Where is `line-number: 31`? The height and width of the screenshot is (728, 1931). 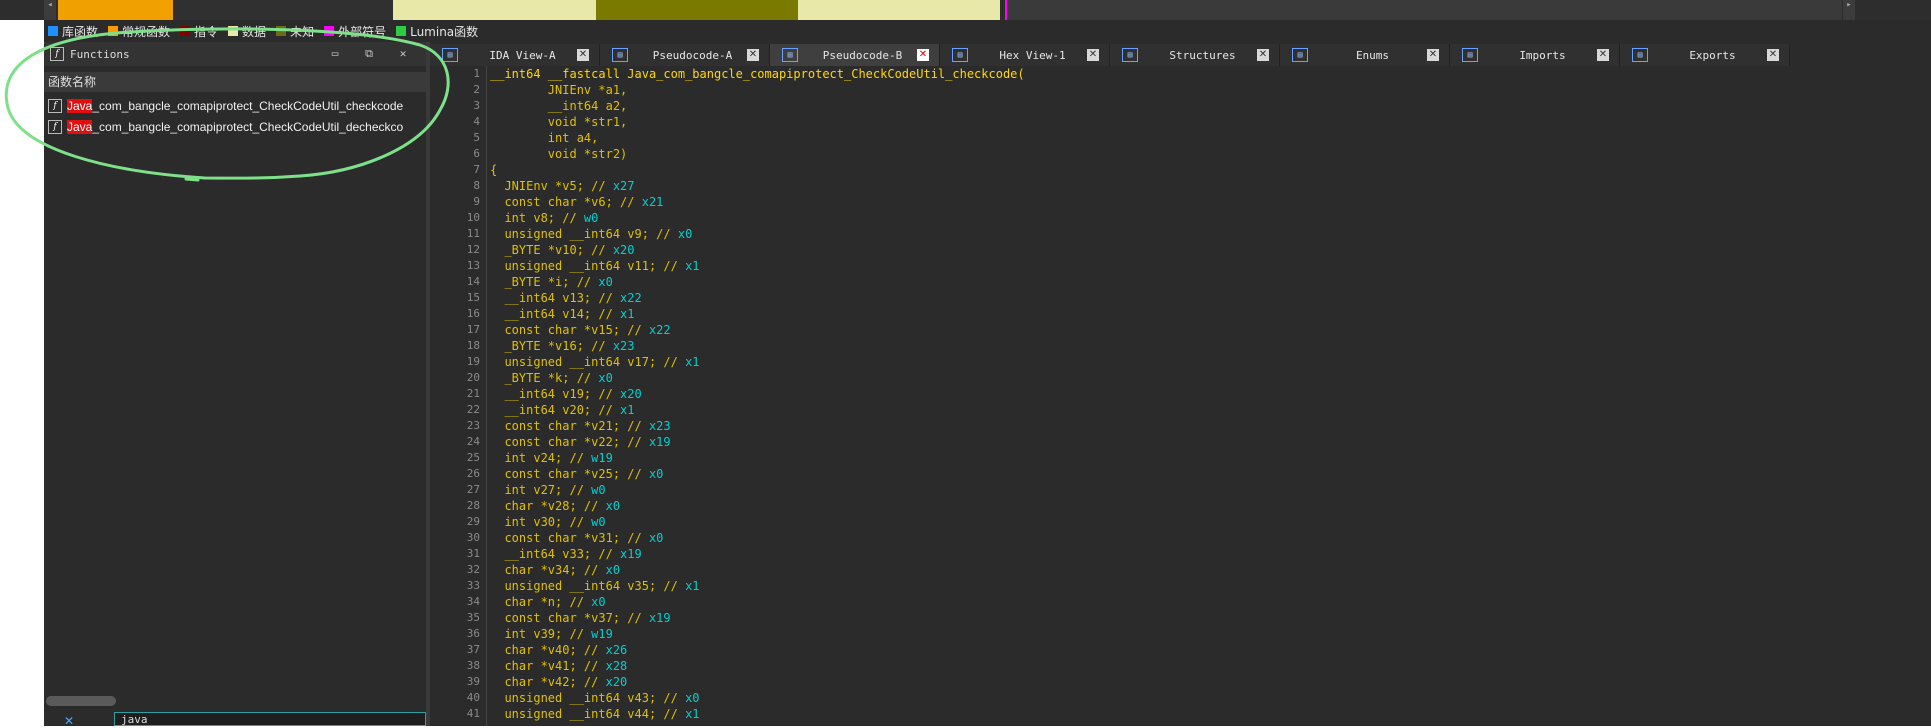 line-number: 31 is located at coordinates (473, 553).